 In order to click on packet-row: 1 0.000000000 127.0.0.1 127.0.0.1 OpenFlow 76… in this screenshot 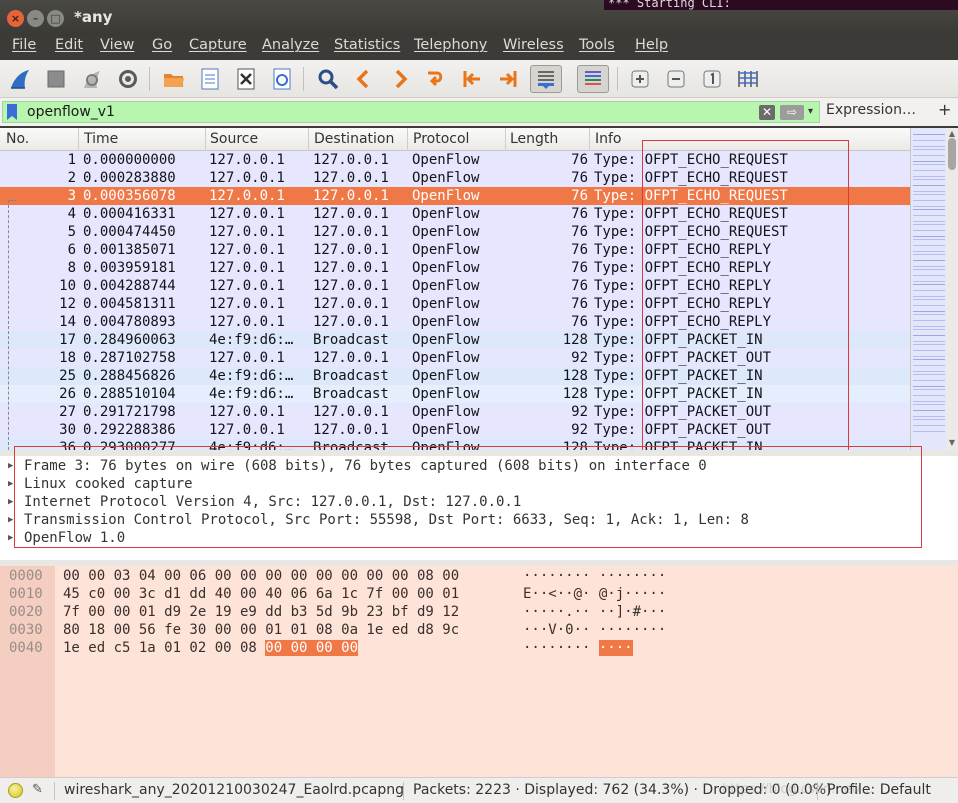, I will do `click(455, 160)`.